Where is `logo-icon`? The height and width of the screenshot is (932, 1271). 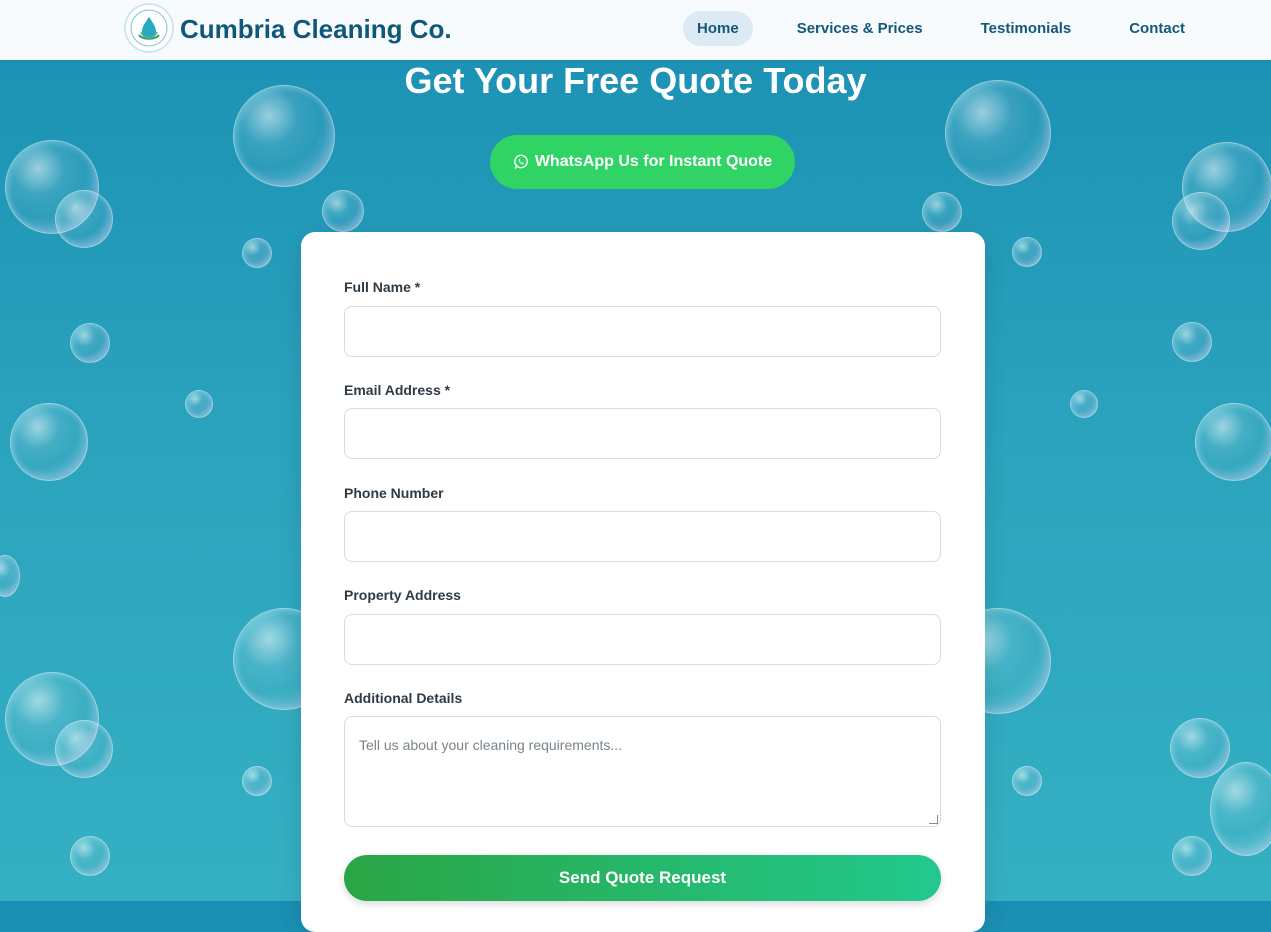
logo-icon is located at coordinates (149, 28).